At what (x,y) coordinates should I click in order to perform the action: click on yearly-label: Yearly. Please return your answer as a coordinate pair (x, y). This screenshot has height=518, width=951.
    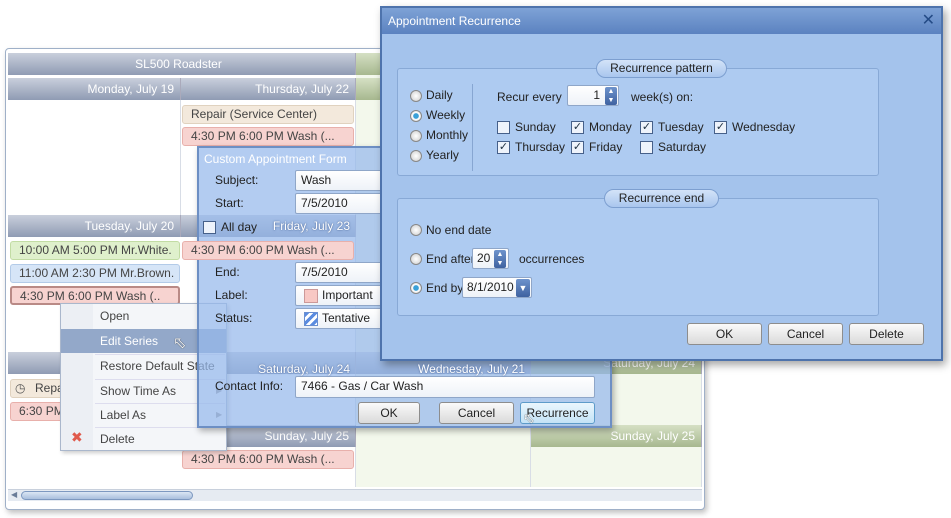
    Looking at the image, I should click on (442, 155).